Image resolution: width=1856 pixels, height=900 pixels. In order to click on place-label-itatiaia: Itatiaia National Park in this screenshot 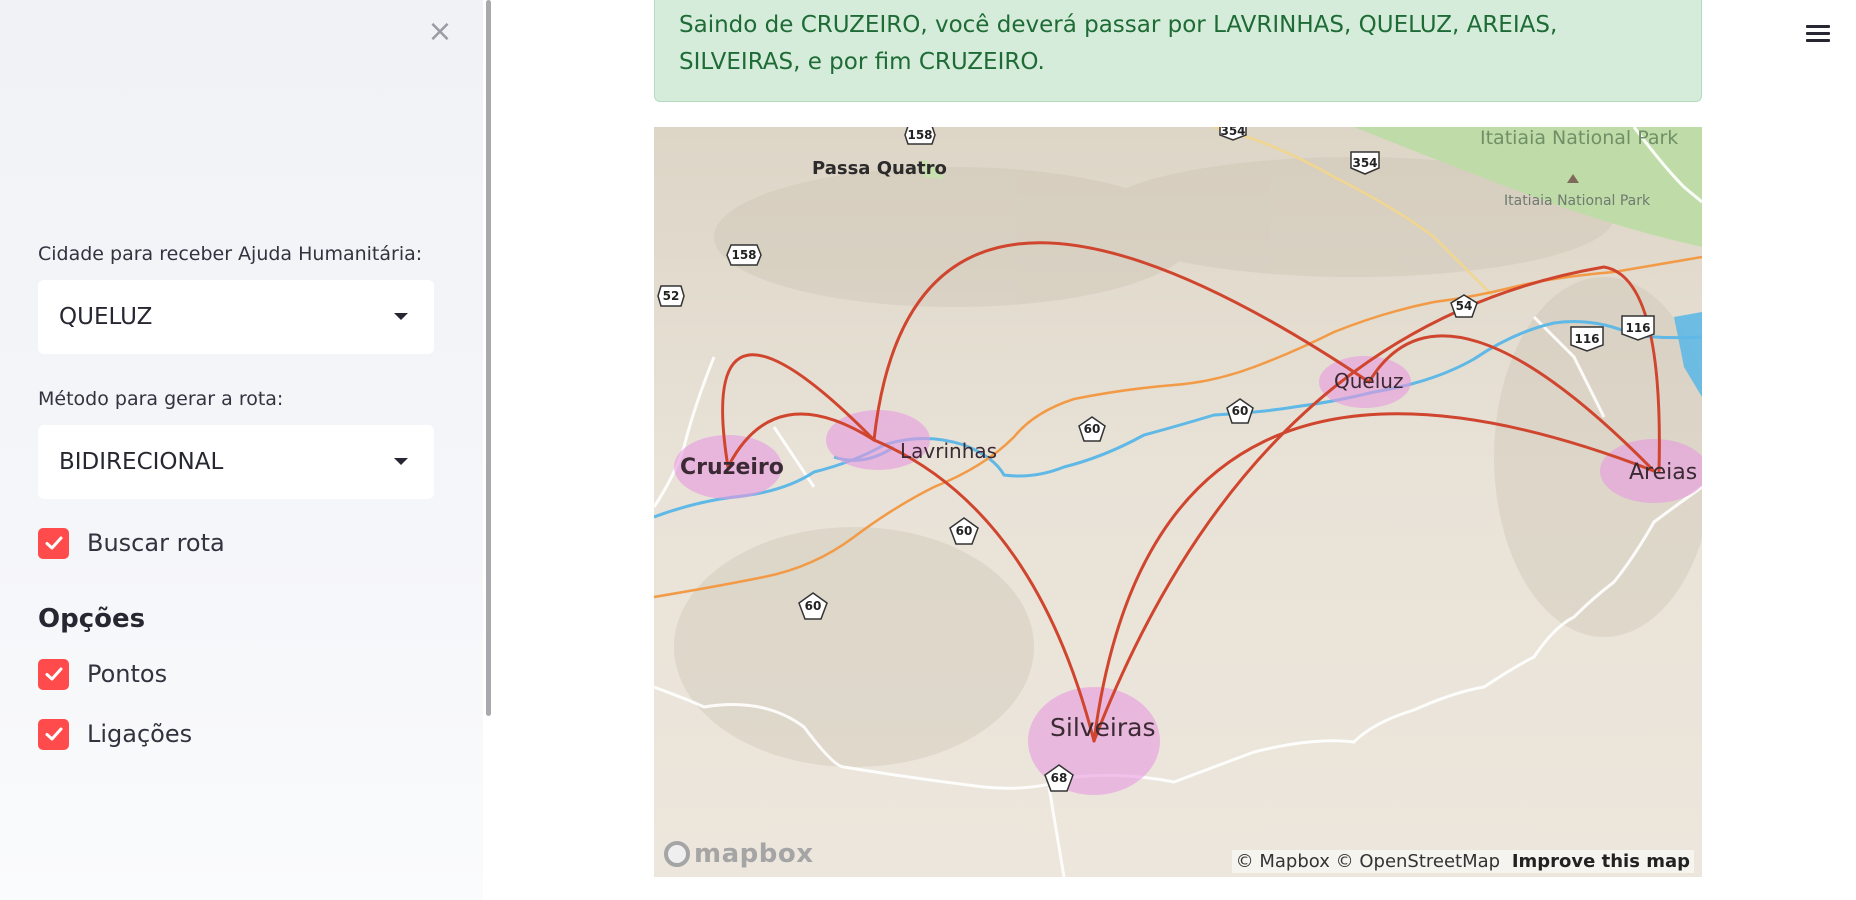, I will do `click(1579, 138)`.